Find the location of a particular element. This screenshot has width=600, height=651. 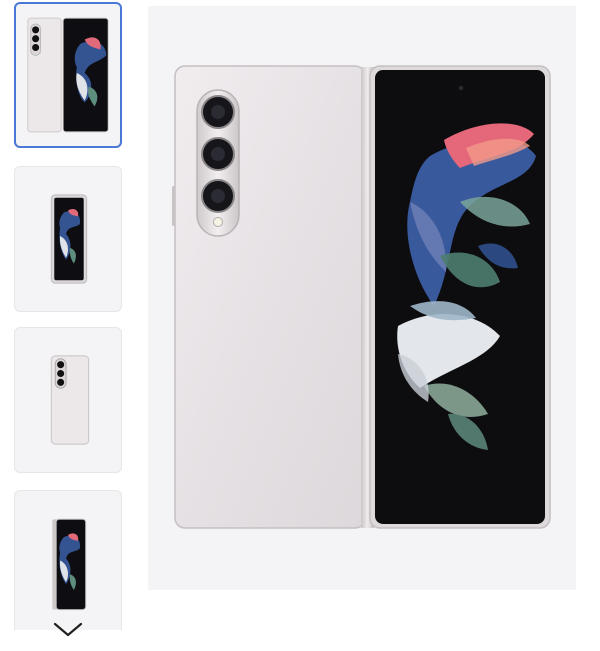

thumbnail-folded-front is located at coordinates (68, 239).